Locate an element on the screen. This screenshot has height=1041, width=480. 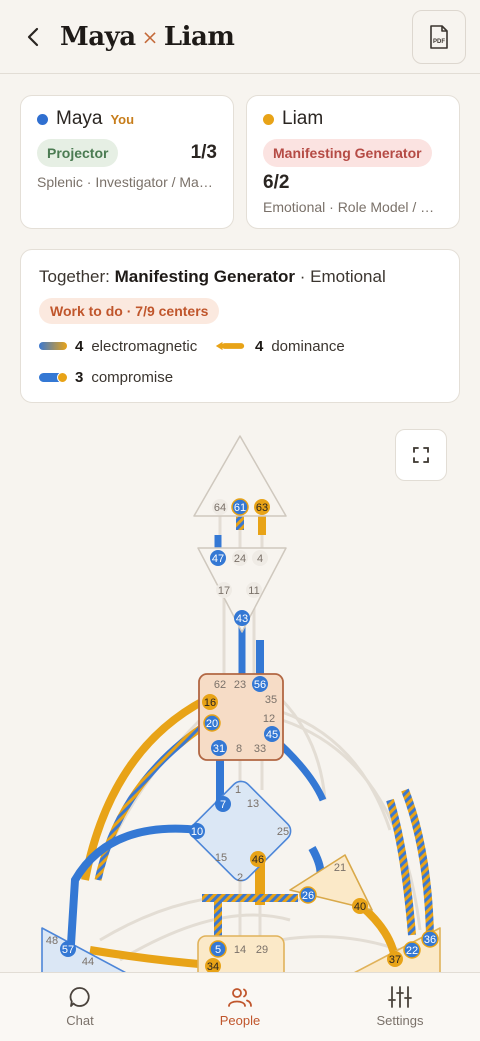
you-tag: You is located at coordinates (122, 119).